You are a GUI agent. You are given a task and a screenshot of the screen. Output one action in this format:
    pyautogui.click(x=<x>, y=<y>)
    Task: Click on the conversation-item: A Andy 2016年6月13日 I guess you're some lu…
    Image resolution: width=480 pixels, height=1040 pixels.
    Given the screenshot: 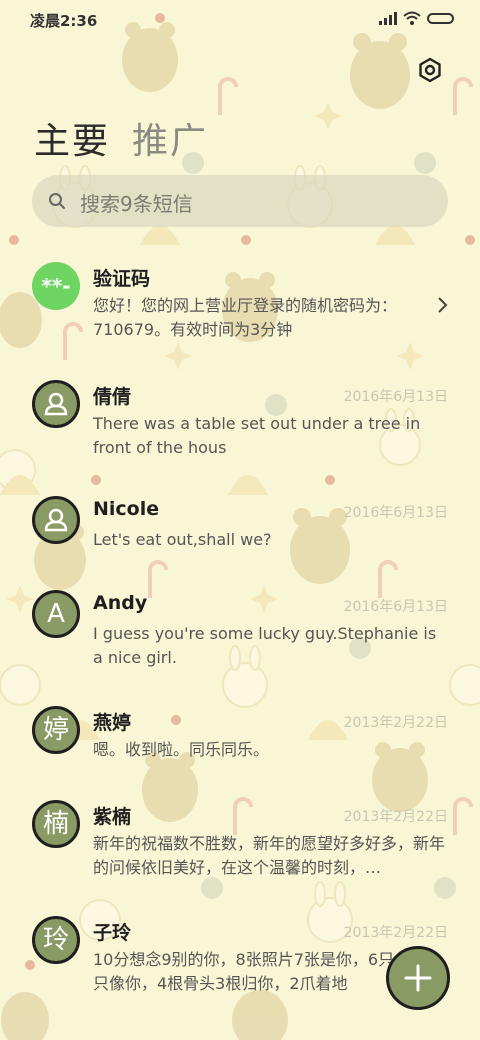 What is the action you would take?
    pyautogui.click(x=240, y=633)
    